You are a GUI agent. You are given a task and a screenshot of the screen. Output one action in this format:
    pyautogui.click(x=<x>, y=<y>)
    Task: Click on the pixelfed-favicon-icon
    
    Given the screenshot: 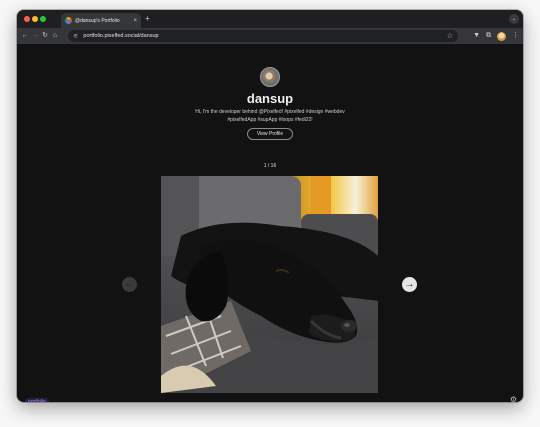 What is the action you would take?
    pyautogui.click(x=68, y=20)
    